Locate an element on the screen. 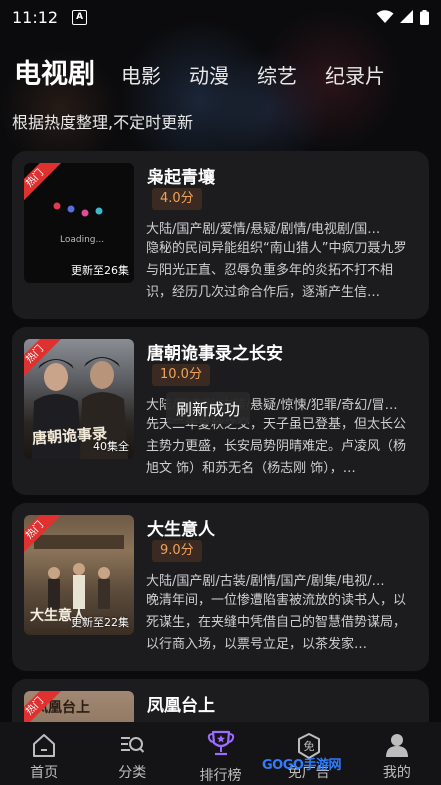  episode-count: 40集全 is located at coordinates (111, 446).